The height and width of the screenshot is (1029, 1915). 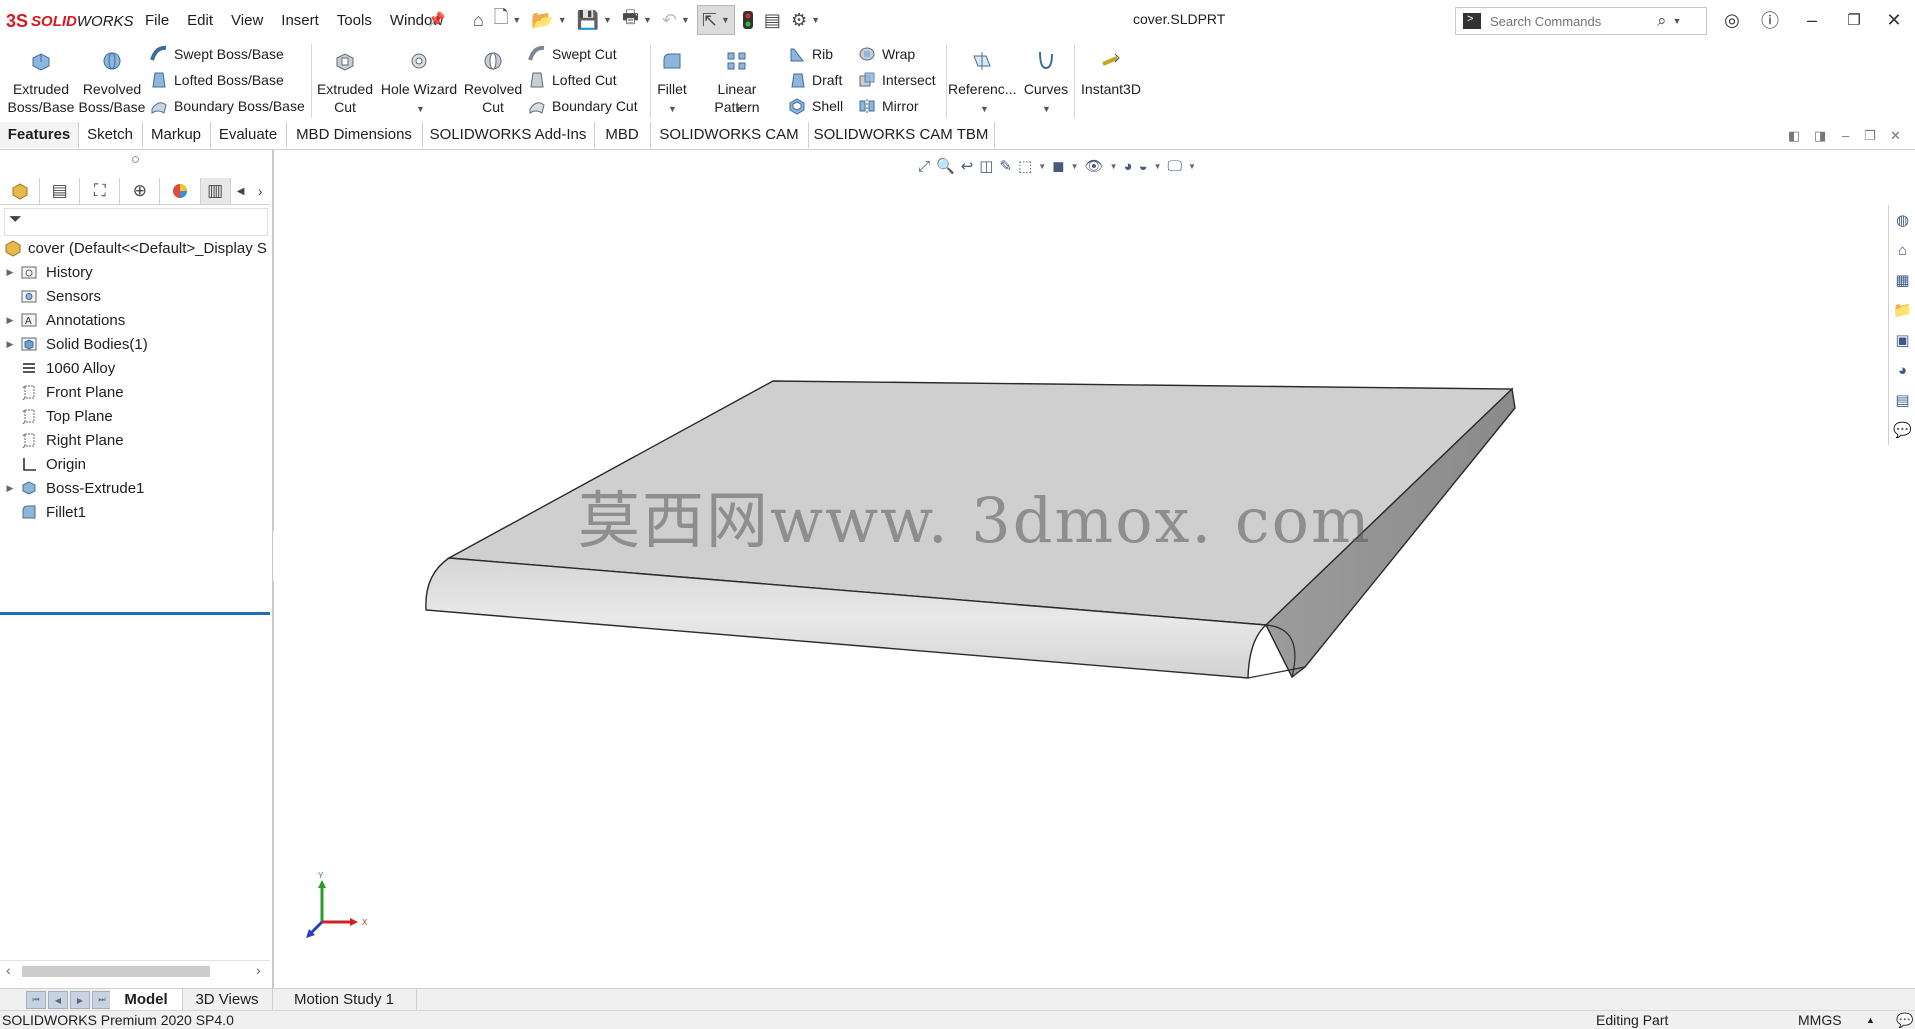 I want to click on apply-scene-icon: ◒, so click(x=1143, y=166).